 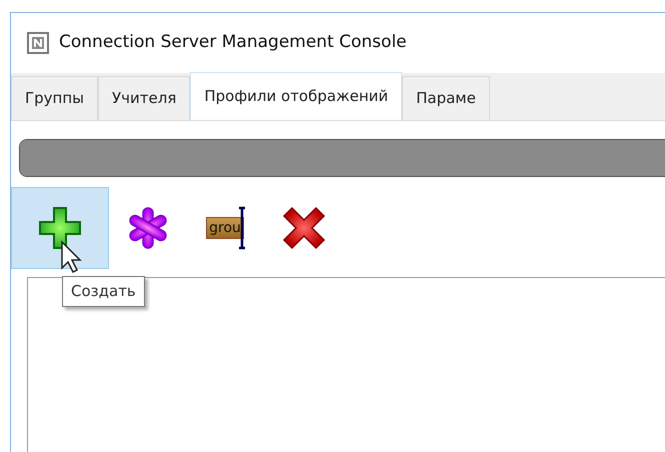 What do you see at coordinates (296, 96) in the screenshot?
I see `tab: Профили отображений` at bounding box center [296, 96].